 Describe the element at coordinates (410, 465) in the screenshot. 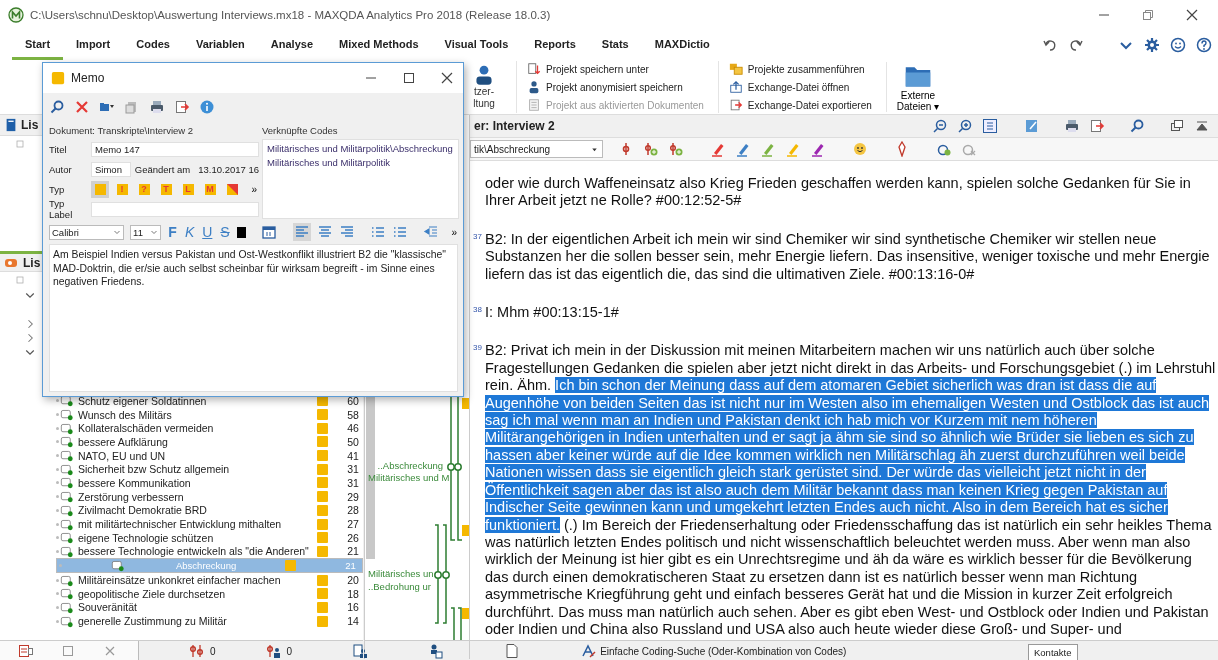

I see `coding-stripe-label: ..Abschreckung` at that location.